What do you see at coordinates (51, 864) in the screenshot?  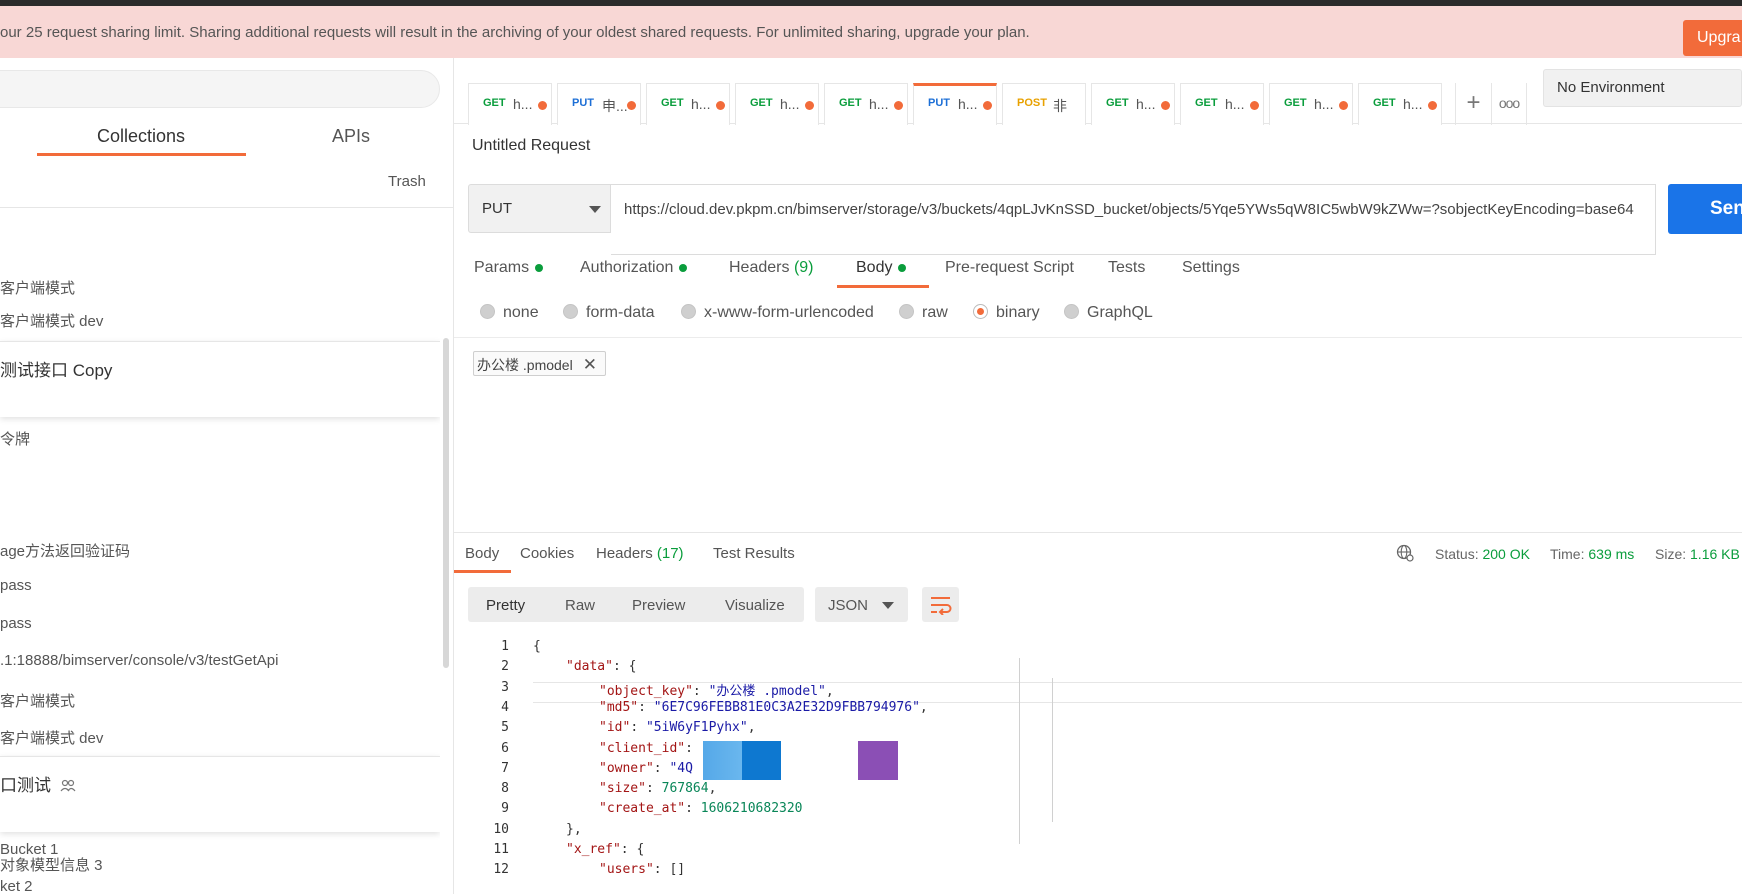 I see `list-item: 对象模型信息 3` at bounding box center [51, 864].